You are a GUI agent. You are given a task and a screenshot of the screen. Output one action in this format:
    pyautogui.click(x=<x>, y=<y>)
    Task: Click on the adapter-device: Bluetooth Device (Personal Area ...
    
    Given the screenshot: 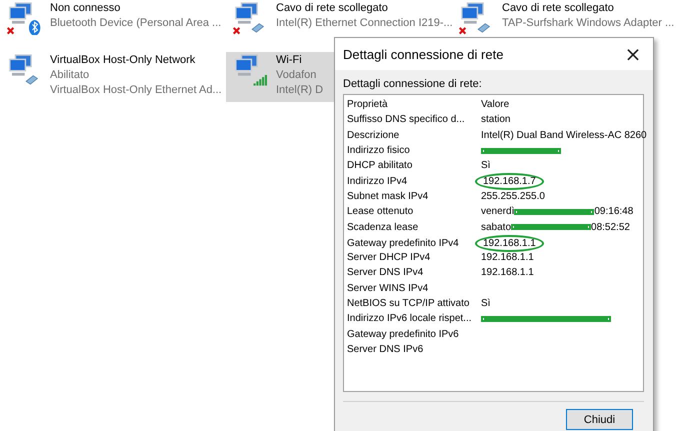 What is the action you would take?
    pyautogui.click(x=136, y=23)
    